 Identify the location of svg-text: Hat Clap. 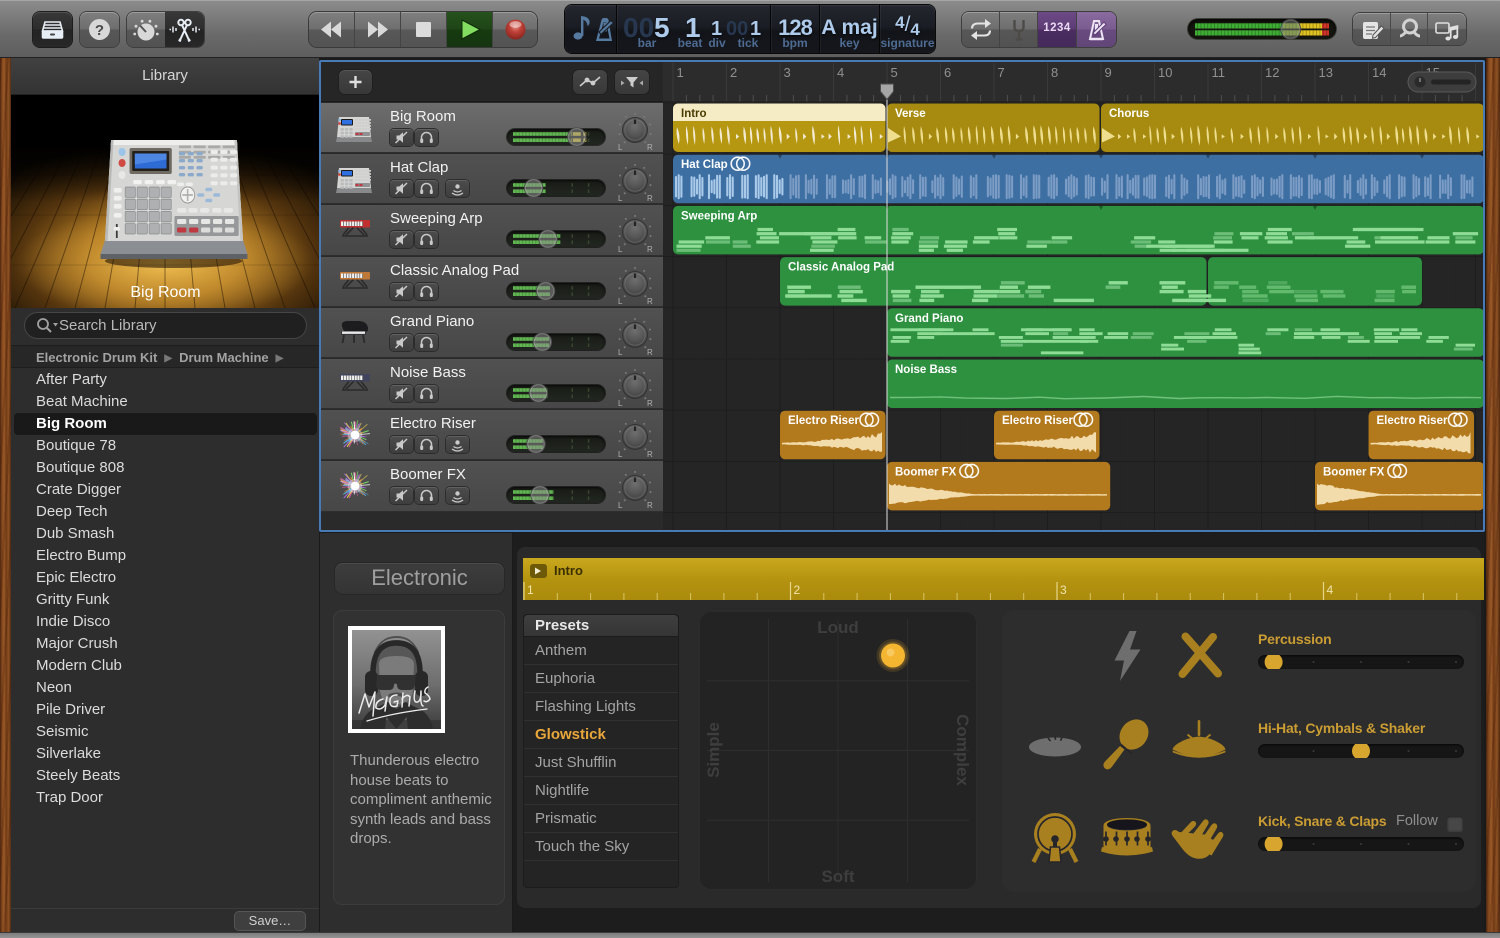
(704, 165).